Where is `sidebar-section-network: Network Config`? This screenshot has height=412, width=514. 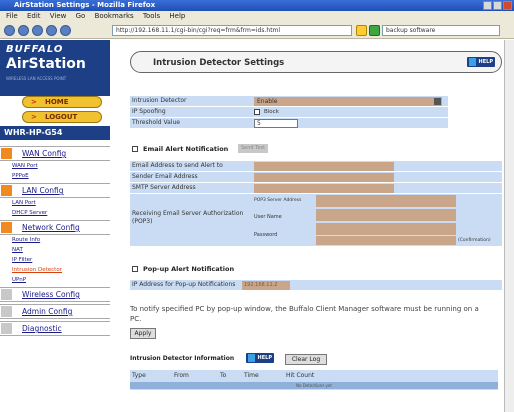 sidebar-section-network: Network Config is located at coordinates (55, 227).